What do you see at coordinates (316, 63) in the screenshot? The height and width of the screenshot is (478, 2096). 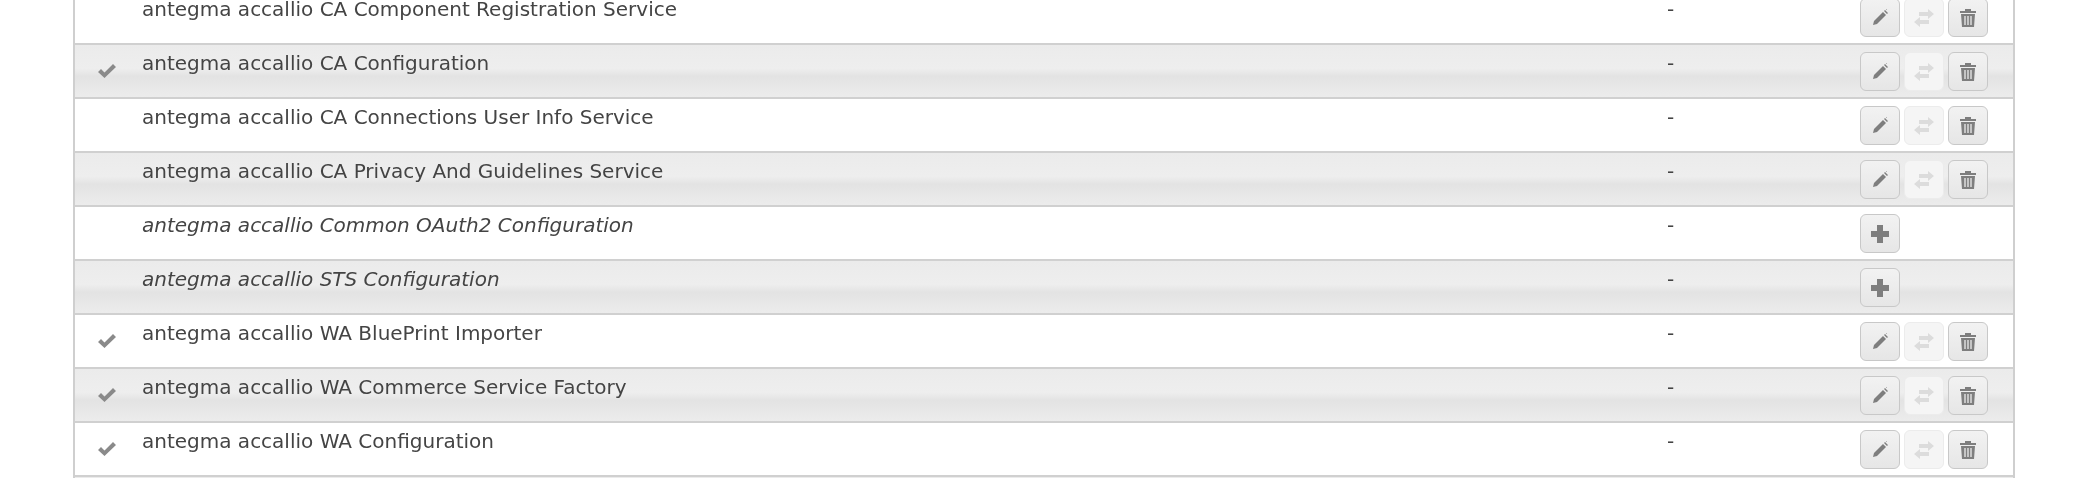 I see `table-cell-text: antegma accallio CA Configuration` at bounding box center [316, 63].